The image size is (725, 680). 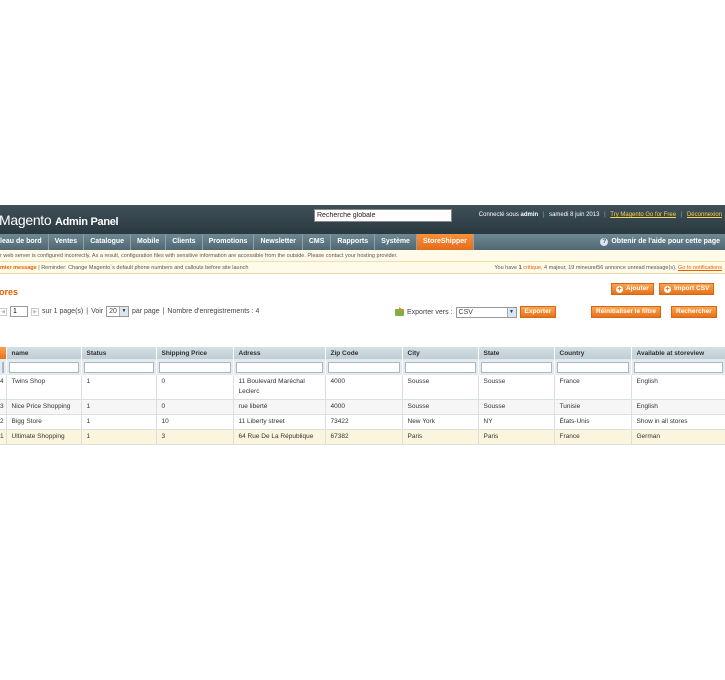 I want to click on per-page-select: 20 ▼, so click(x=117, y=311).